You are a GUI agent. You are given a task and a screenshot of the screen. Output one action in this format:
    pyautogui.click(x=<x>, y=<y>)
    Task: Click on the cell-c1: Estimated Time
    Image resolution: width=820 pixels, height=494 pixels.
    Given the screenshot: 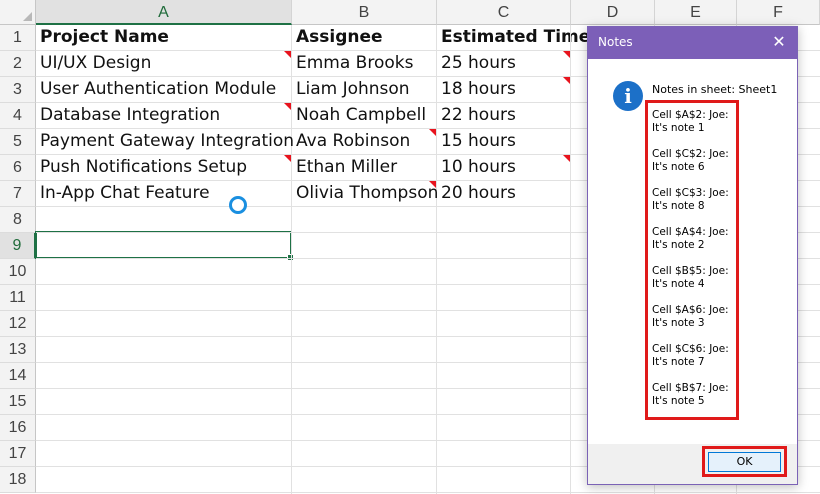 What is the action you would take?
    pyautogui.click(x=513, y=38)
    